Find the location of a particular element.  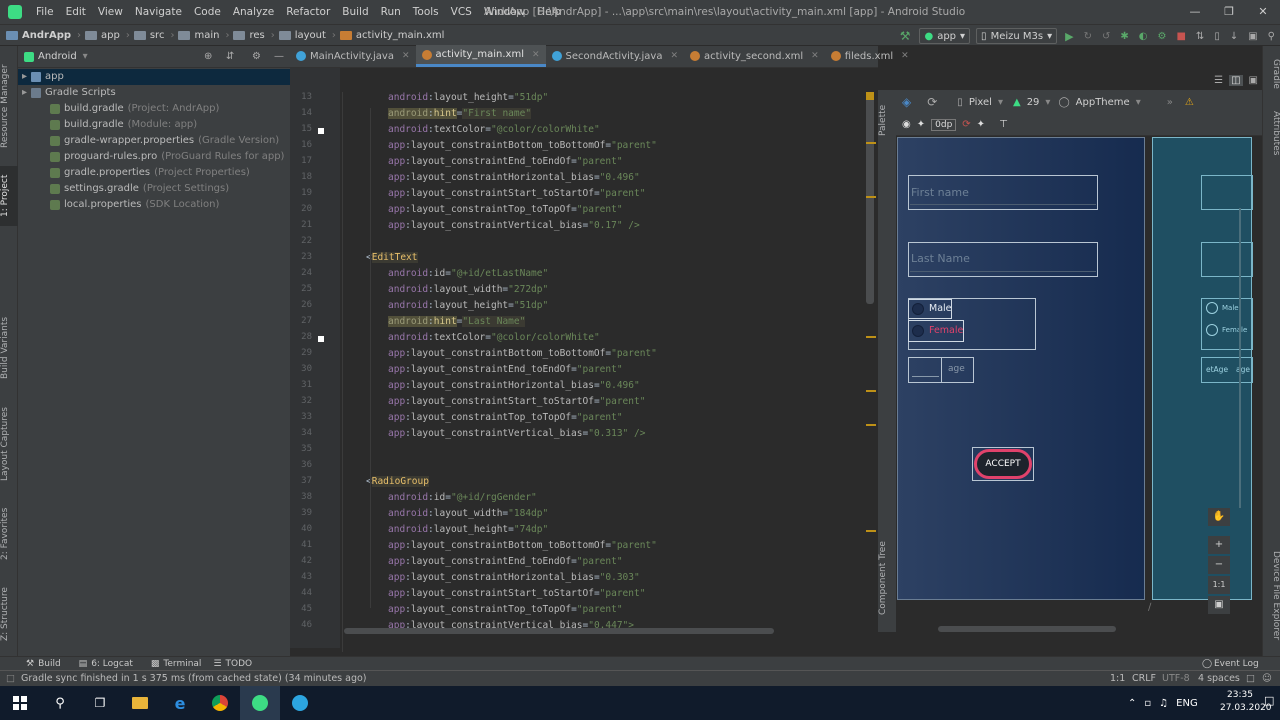

device-select: Pixel is located at coordinates (980, 102).